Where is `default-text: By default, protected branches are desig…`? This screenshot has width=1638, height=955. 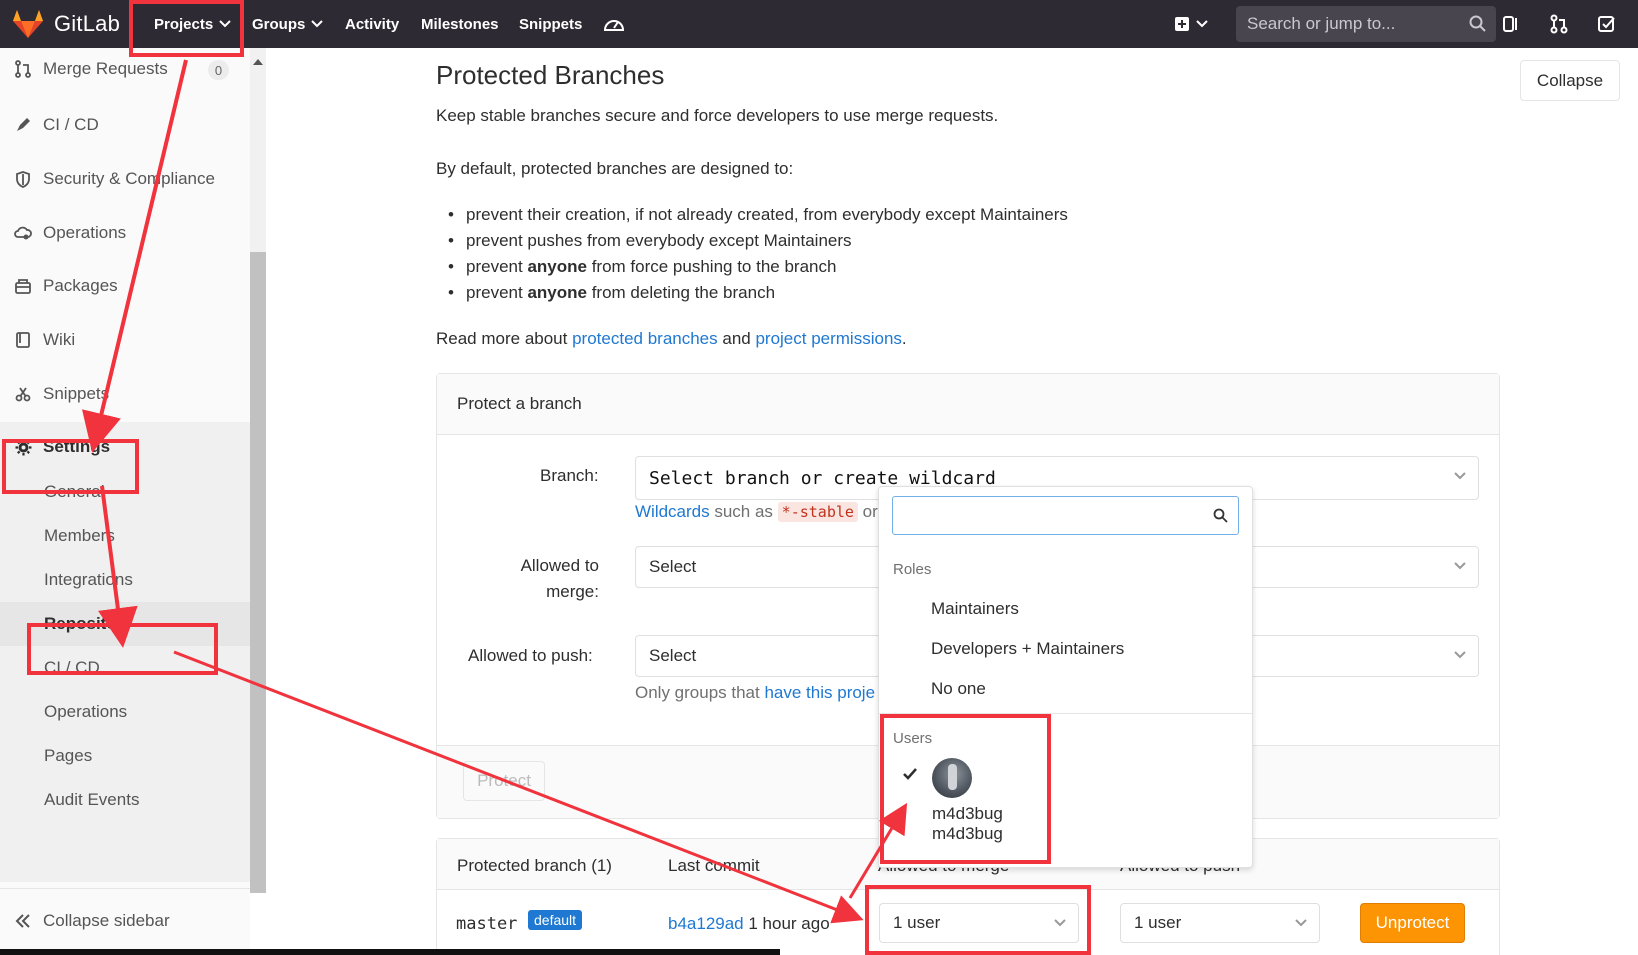 default-text: By default, protected branches are desig… is located at coordinates (615, 168).